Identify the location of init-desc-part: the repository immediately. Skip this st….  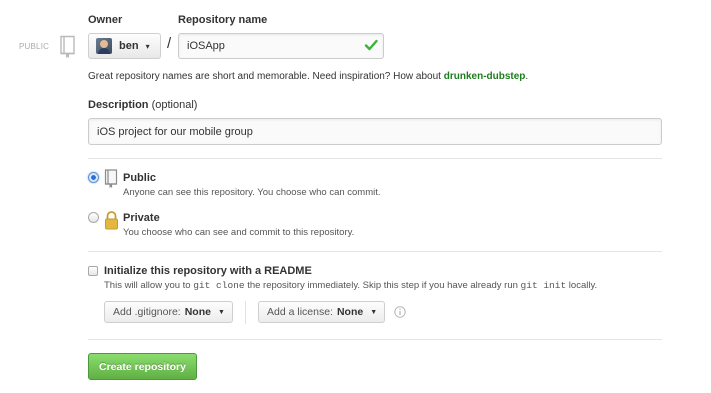
(382, 285).